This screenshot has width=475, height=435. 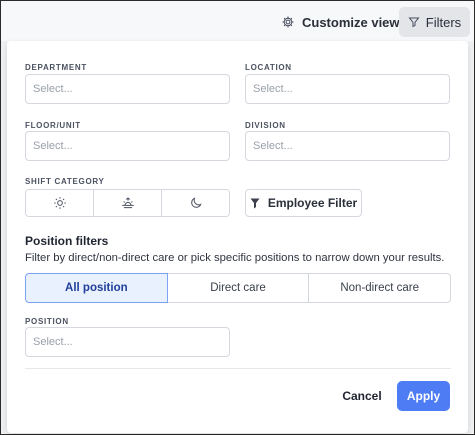 What do you see at coordinates (380, 288) in the screenshot?
I see `non-direct-care-option: Non-direct care` at bounding box center [380, 288].